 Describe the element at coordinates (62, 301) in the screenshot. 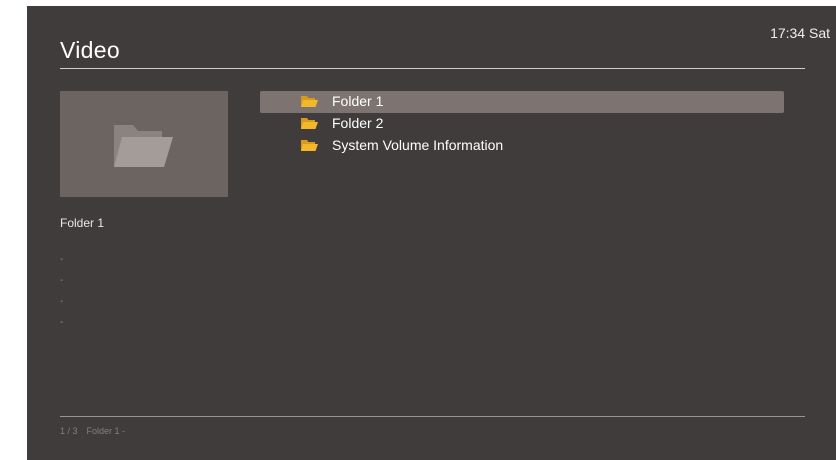

I see `preview-detail-3: -` at that location.